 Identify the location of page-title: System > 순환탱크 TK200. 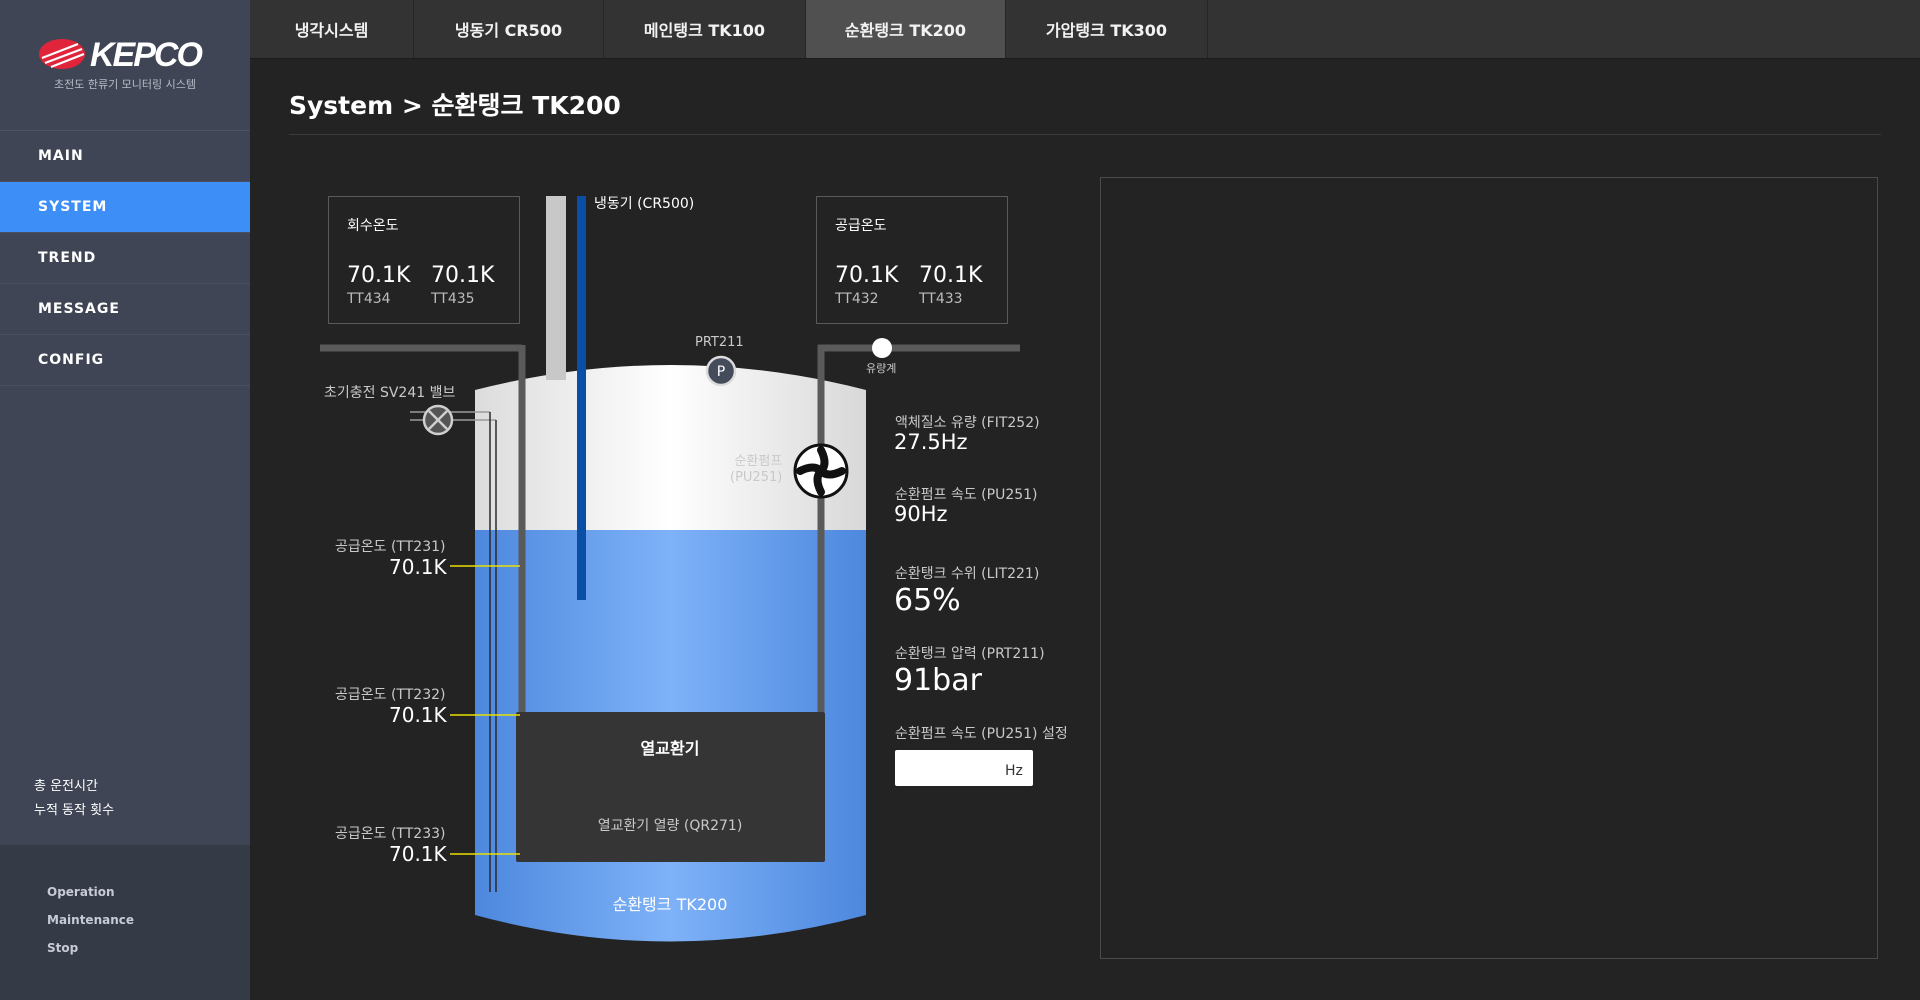
(455, 105).